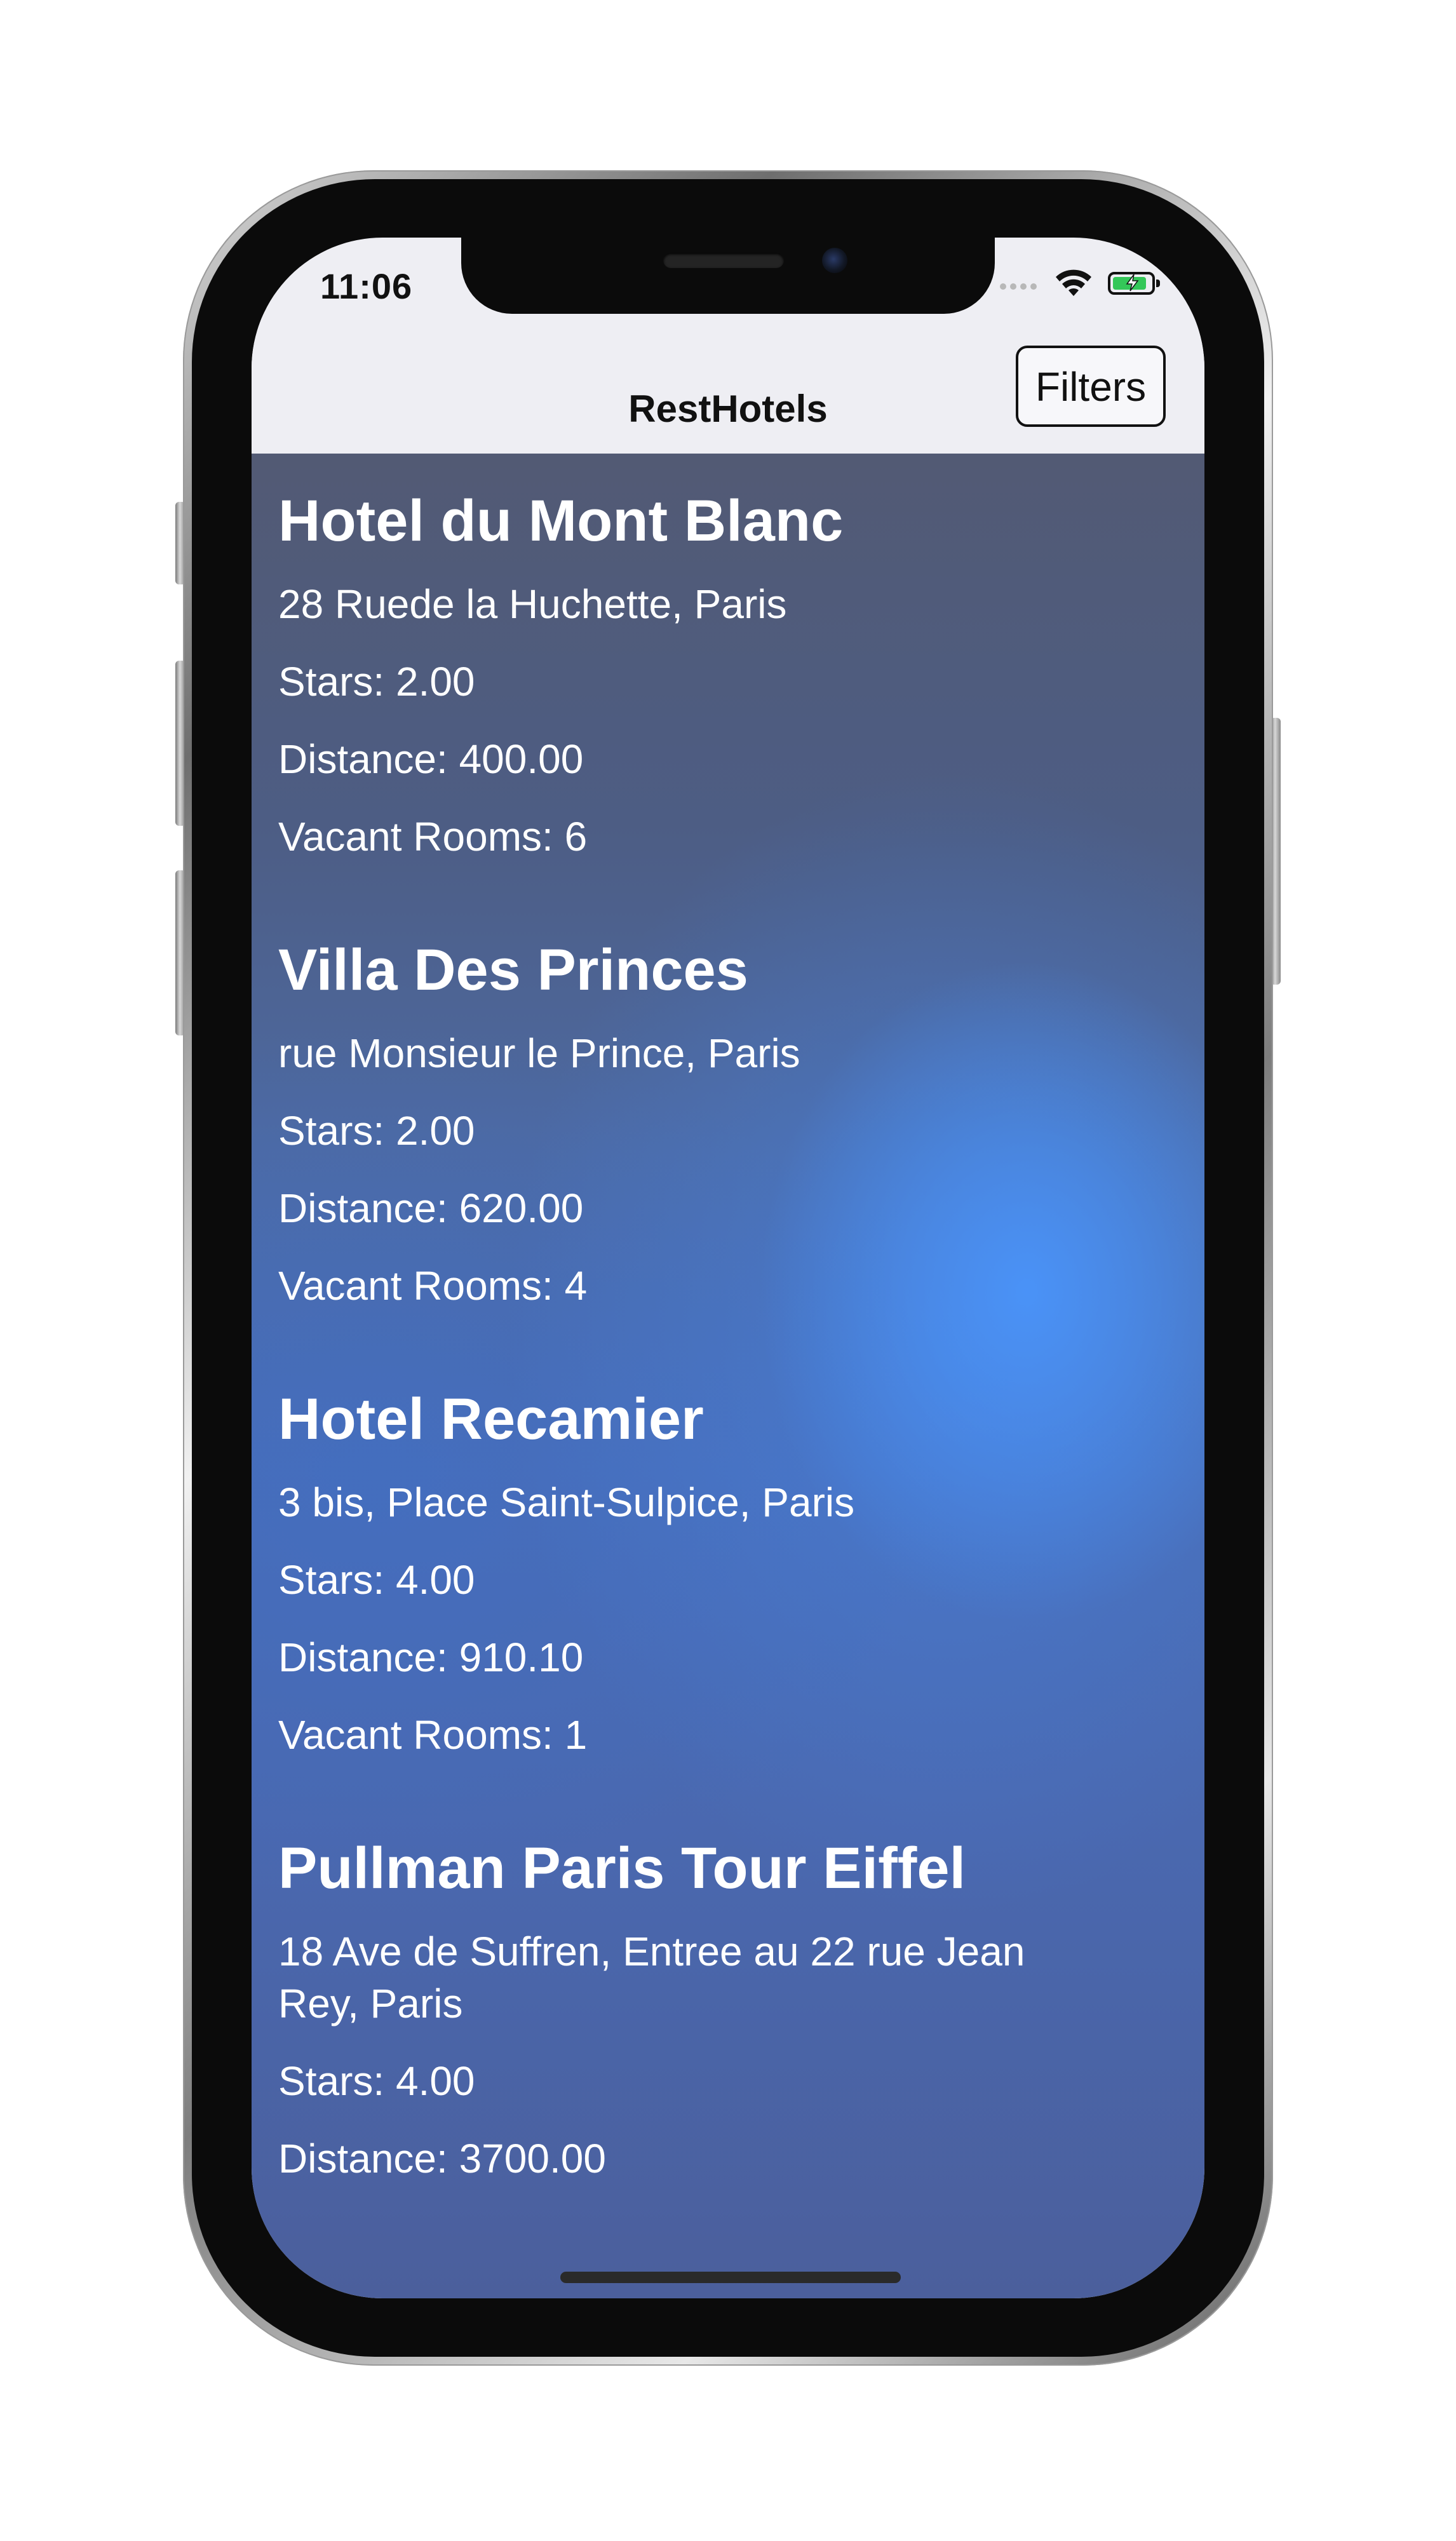 The height and width of the screenshot is (2541, 1456). Describe the element at coordinates (728, 384) in the screenshot. I see `navigation-bar: RestHotels Filters` at that location.